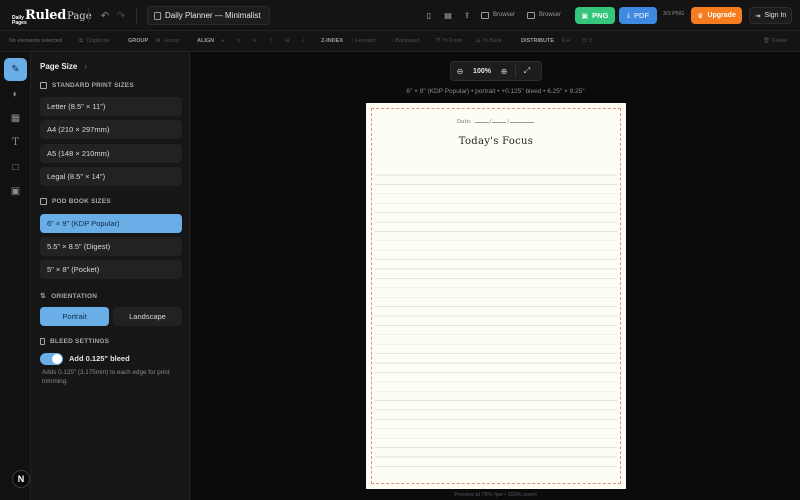  I want to click on grid-tool: ▦, so click(15, 118).